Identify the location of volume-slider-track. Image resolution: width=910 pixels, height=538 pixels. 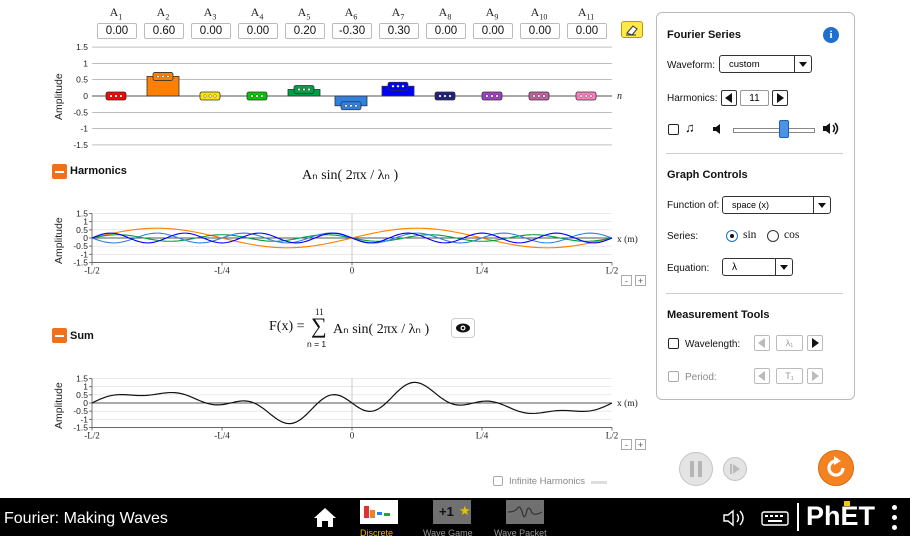
(774, 130).